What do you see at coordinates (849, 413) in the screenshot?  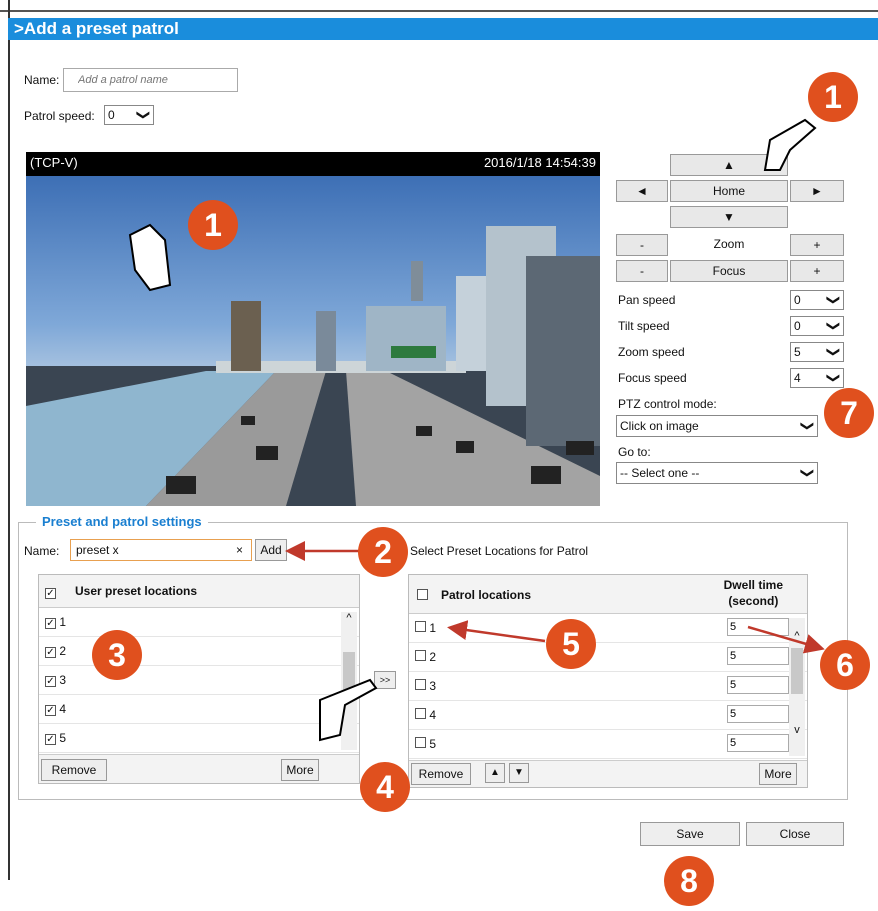 I see `callout-7-icon: 7` at bounding box center [849, 413].